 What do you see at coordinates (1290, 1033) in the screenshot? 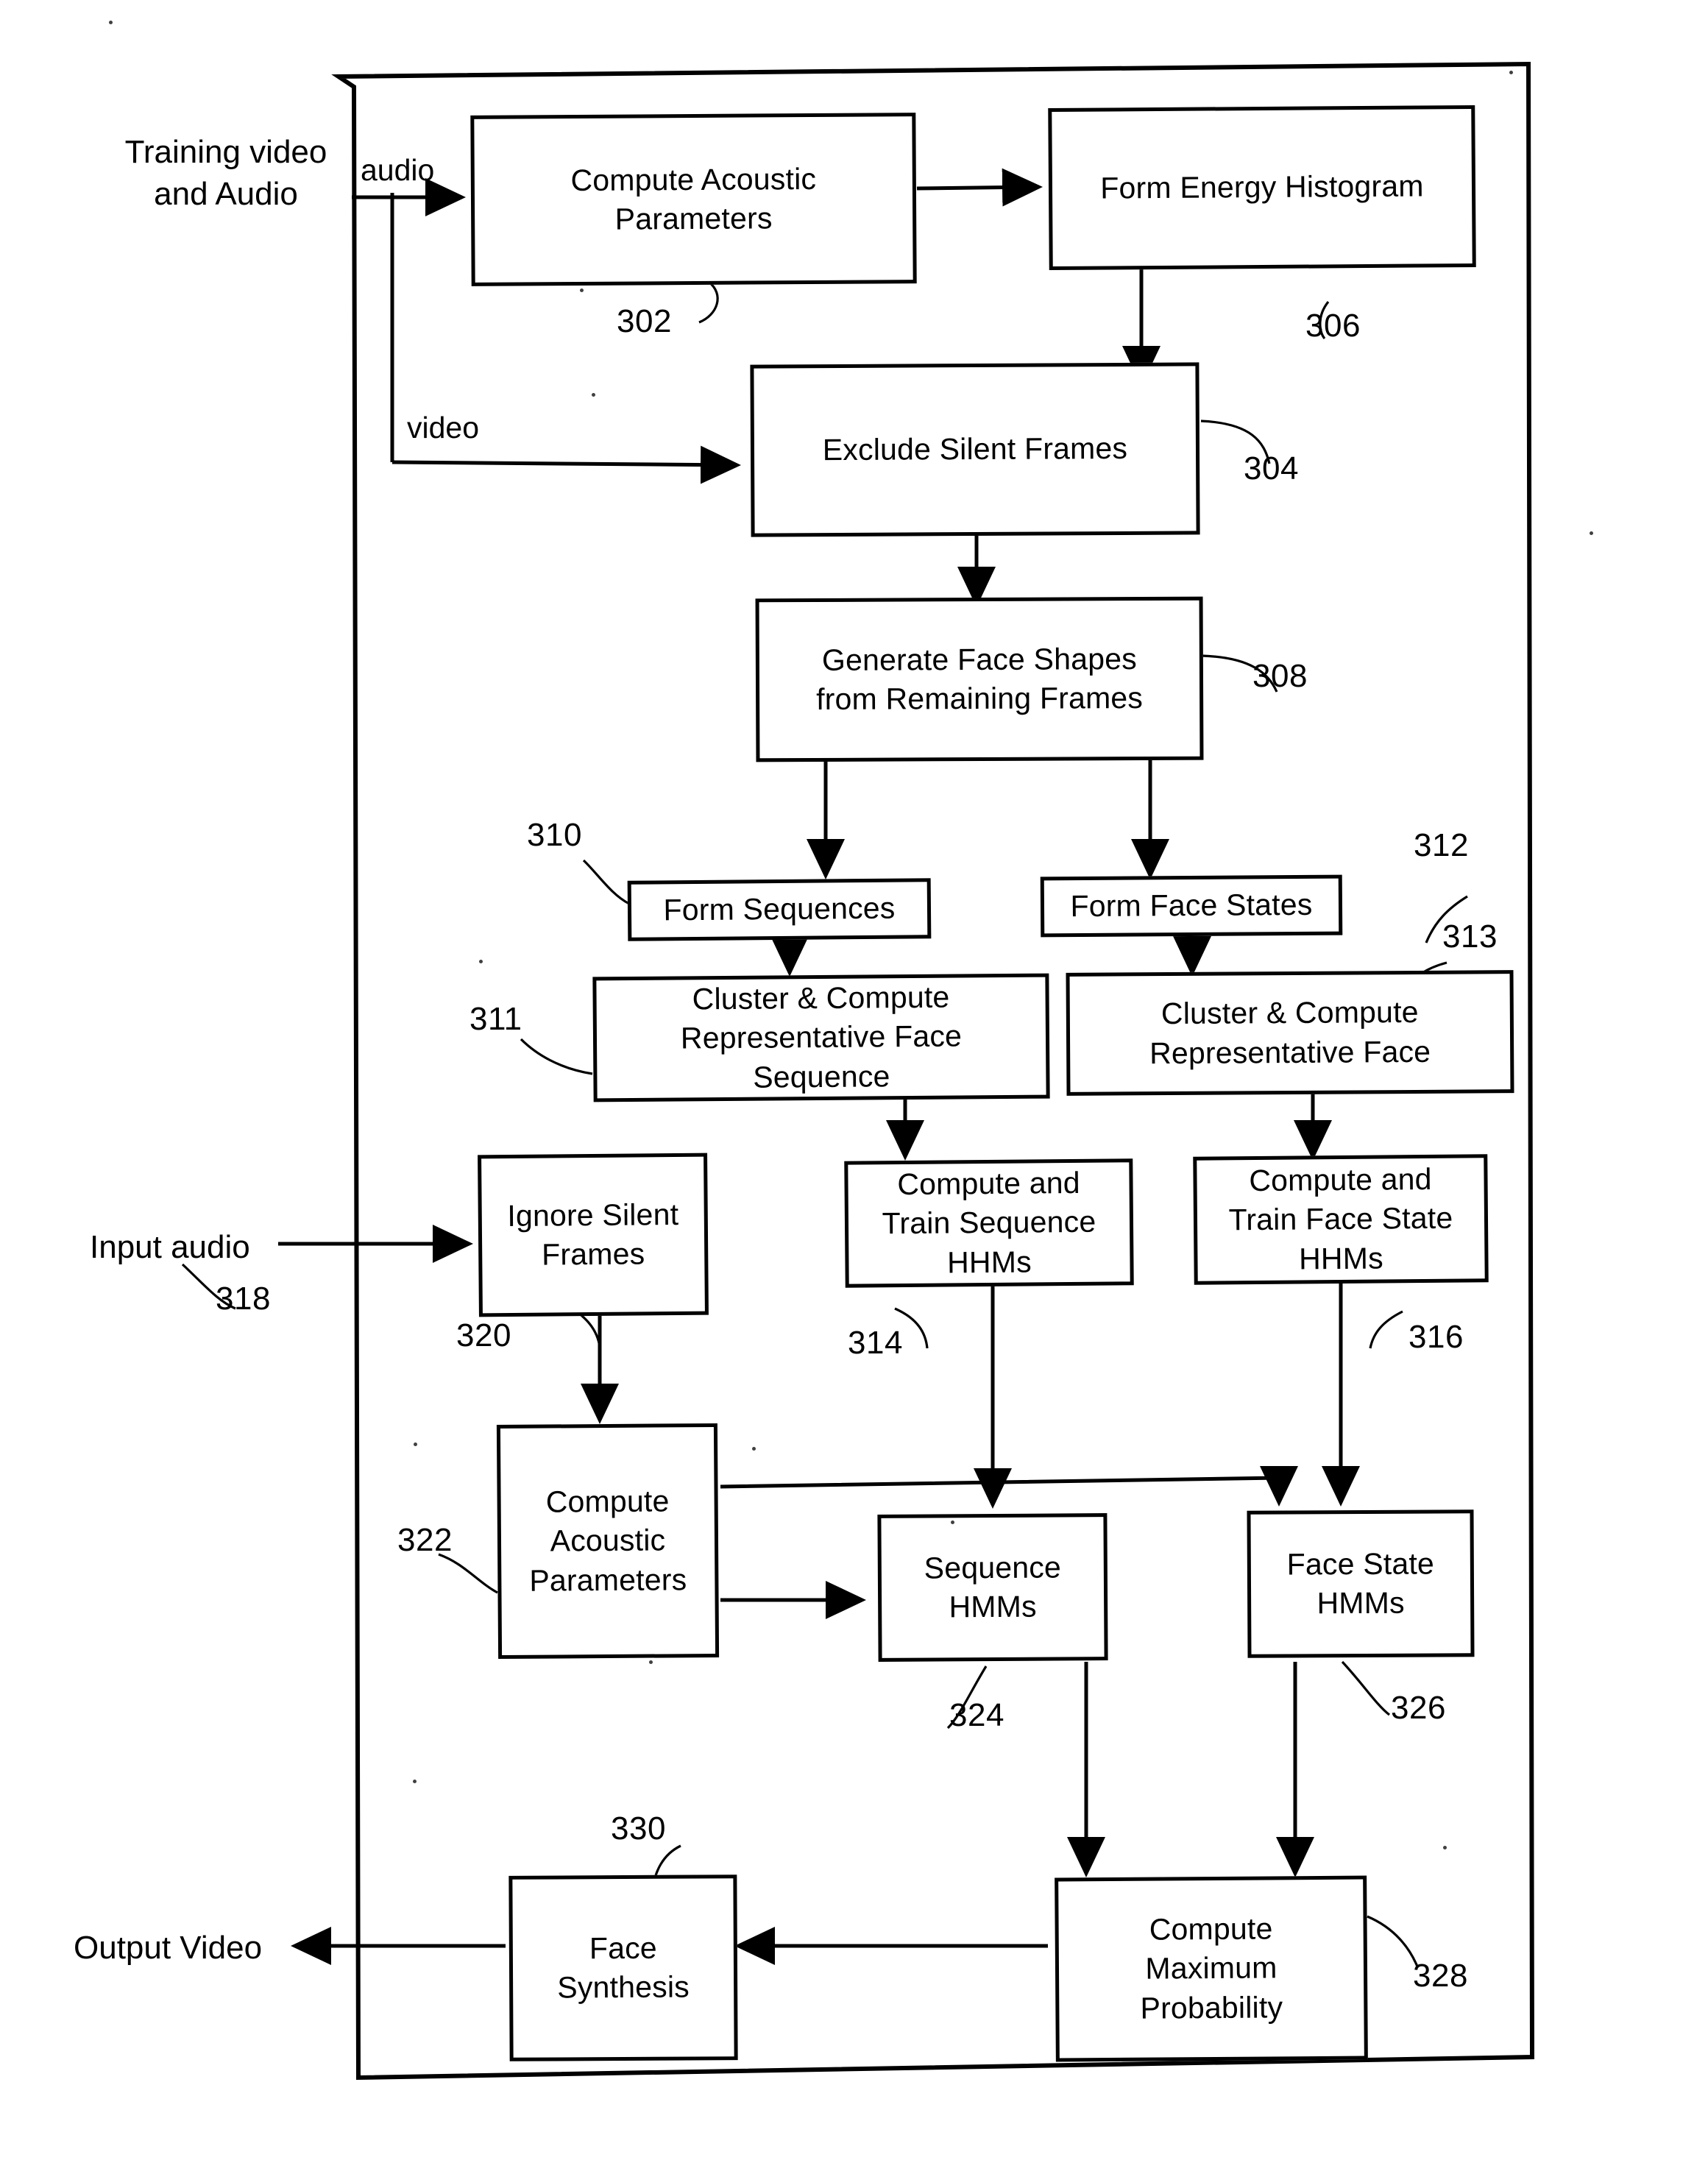
I see `node-cluster-compute-rep-face: Cluster & Compute Representative Face` at bounding box center [1290, 1033].